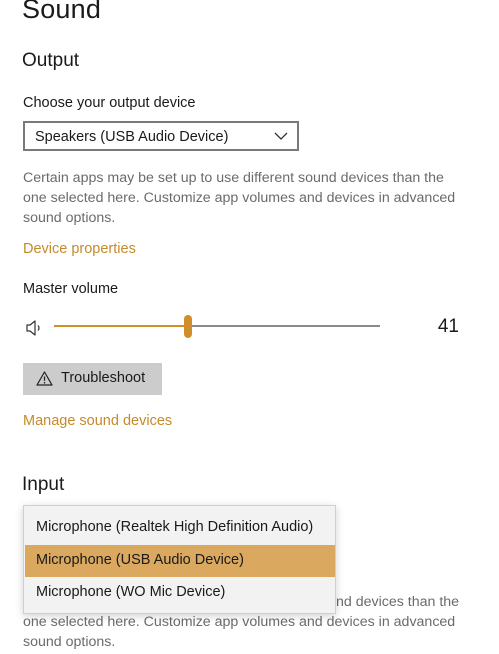 The image size is (499, 654). I want to click on troubleshoot-button: Troubleshoot, so click(92, 379).